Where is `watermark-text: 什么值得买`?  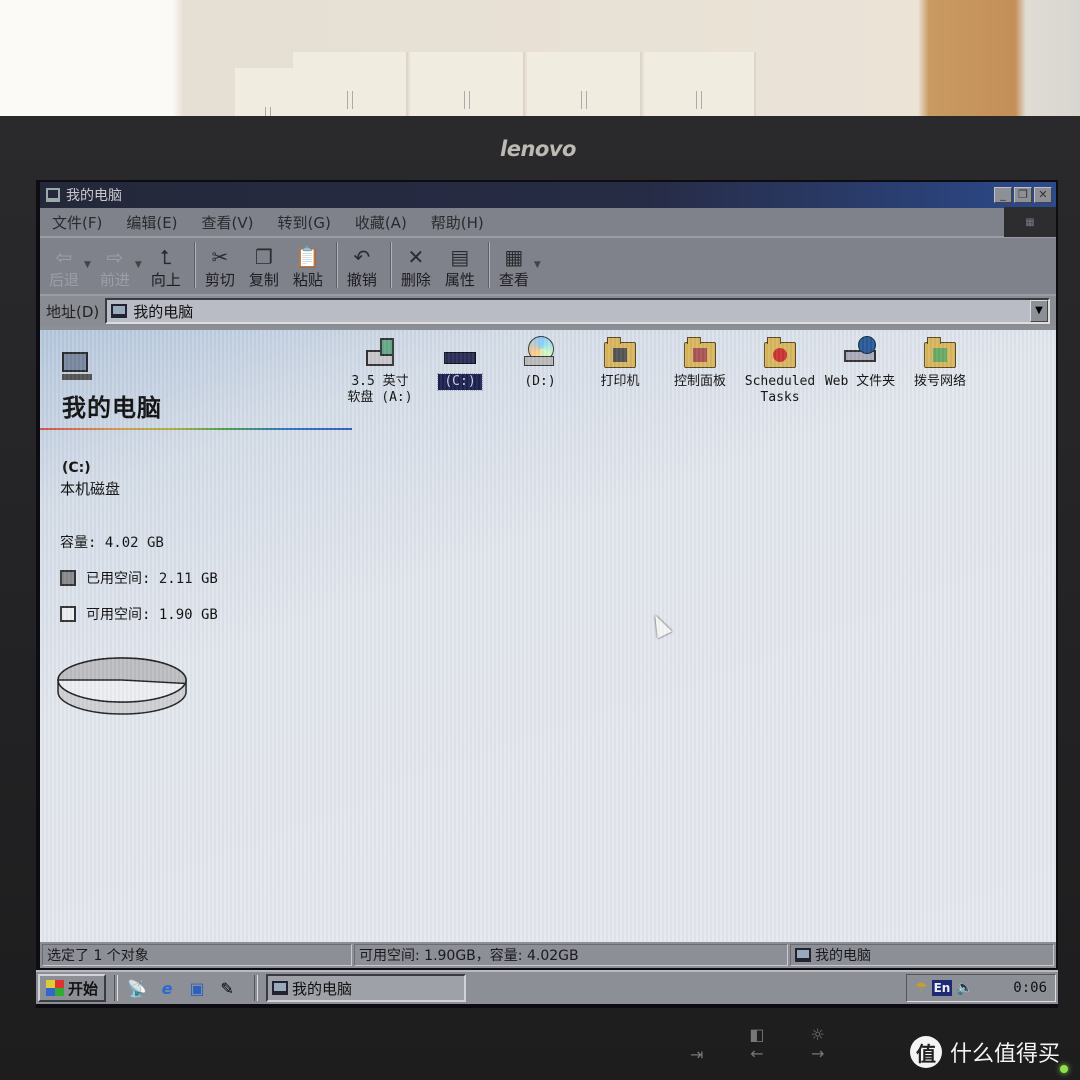
watermark-text: 什么值得买 is located at coordinates (1005, 1054).